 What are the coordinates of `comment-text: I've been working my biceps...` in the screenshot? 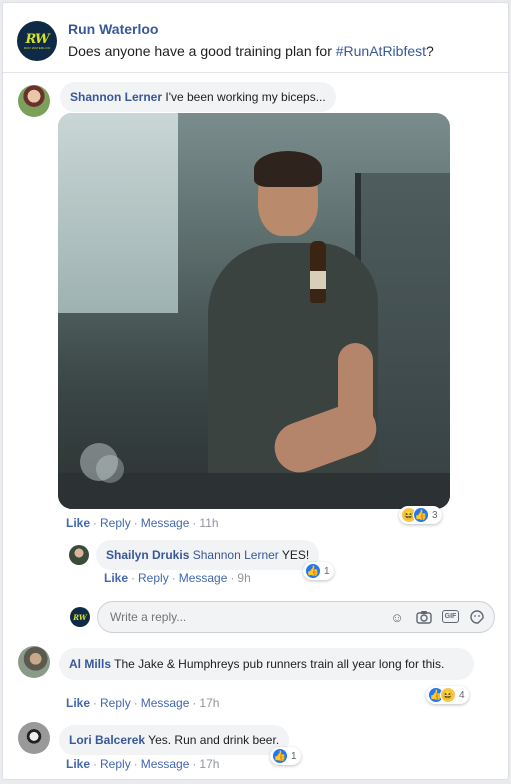 It's located at (245, 97).